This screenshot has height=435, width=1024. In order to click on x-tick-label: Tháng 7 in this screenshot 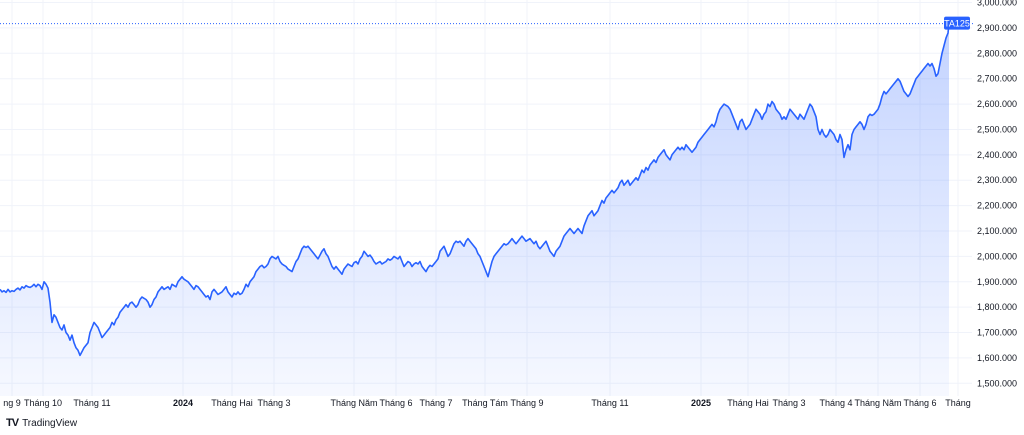, I will do `click(435, 403)`.